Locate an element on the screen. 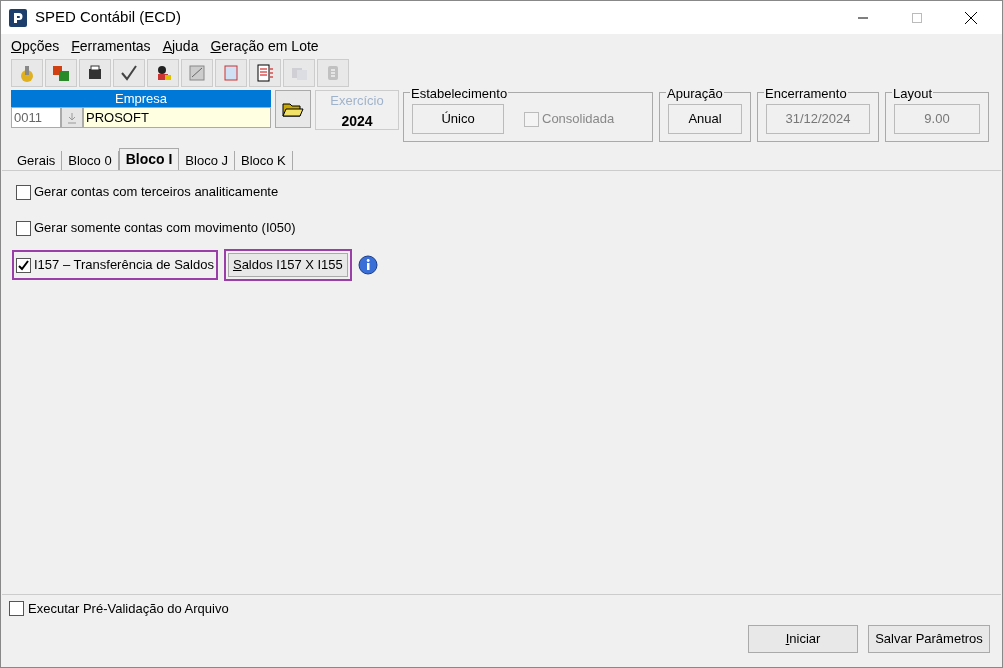  menu-item: Opções is located at coordinates (35, 46).